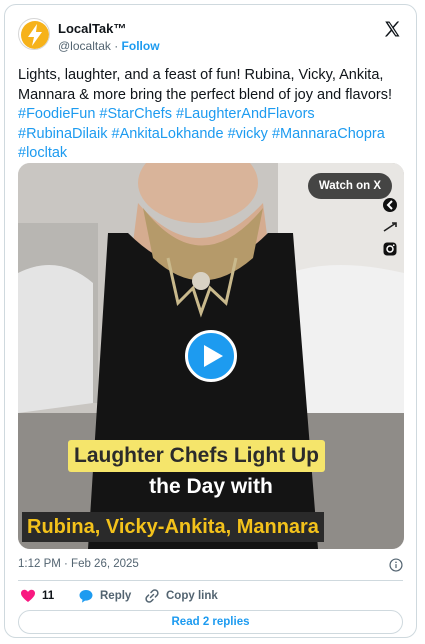 The height and width of the screenshot is (644, 425). What do you see at coordinates (48, 596) in the screenshot?
I see `like-count: 11` at bounding box center [48, 596].